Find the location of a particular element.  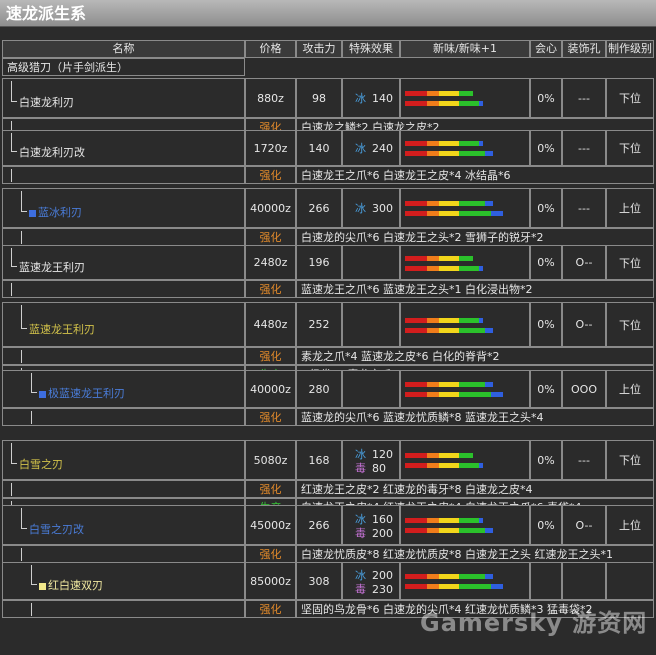

watermark: Gamersky 游资网 is located at coordinates (534, 623).